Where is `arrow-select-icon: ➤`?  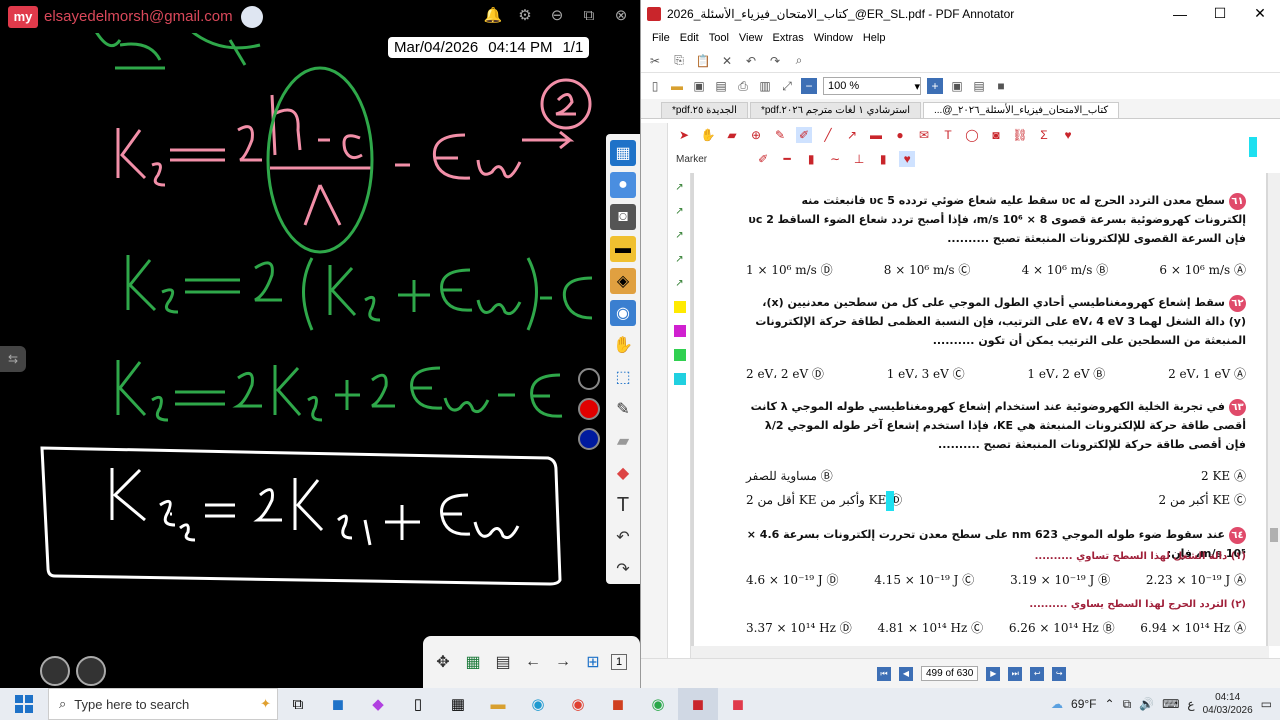
arrow-select-icon: ➤ is located at coordinates (684, 135).